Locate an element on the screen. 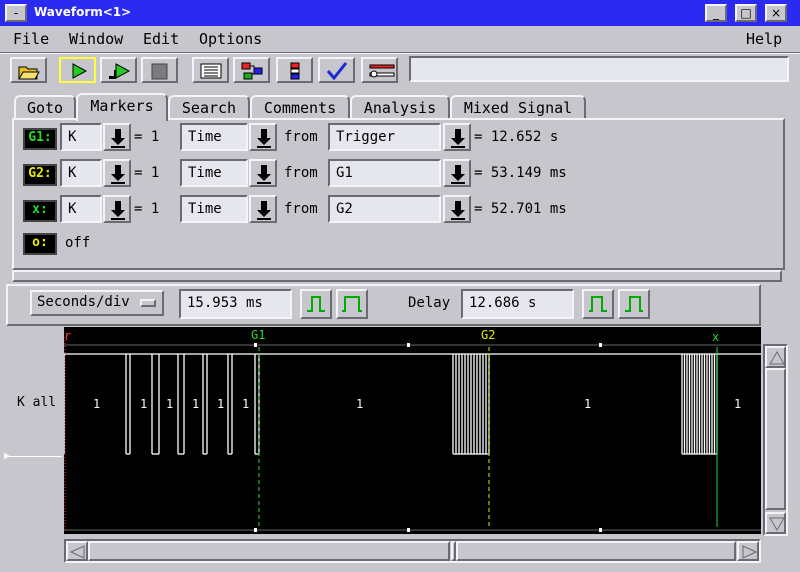 This screenshot has width=800, height=572. setup-tools-button is located at coordinates (379, 70).